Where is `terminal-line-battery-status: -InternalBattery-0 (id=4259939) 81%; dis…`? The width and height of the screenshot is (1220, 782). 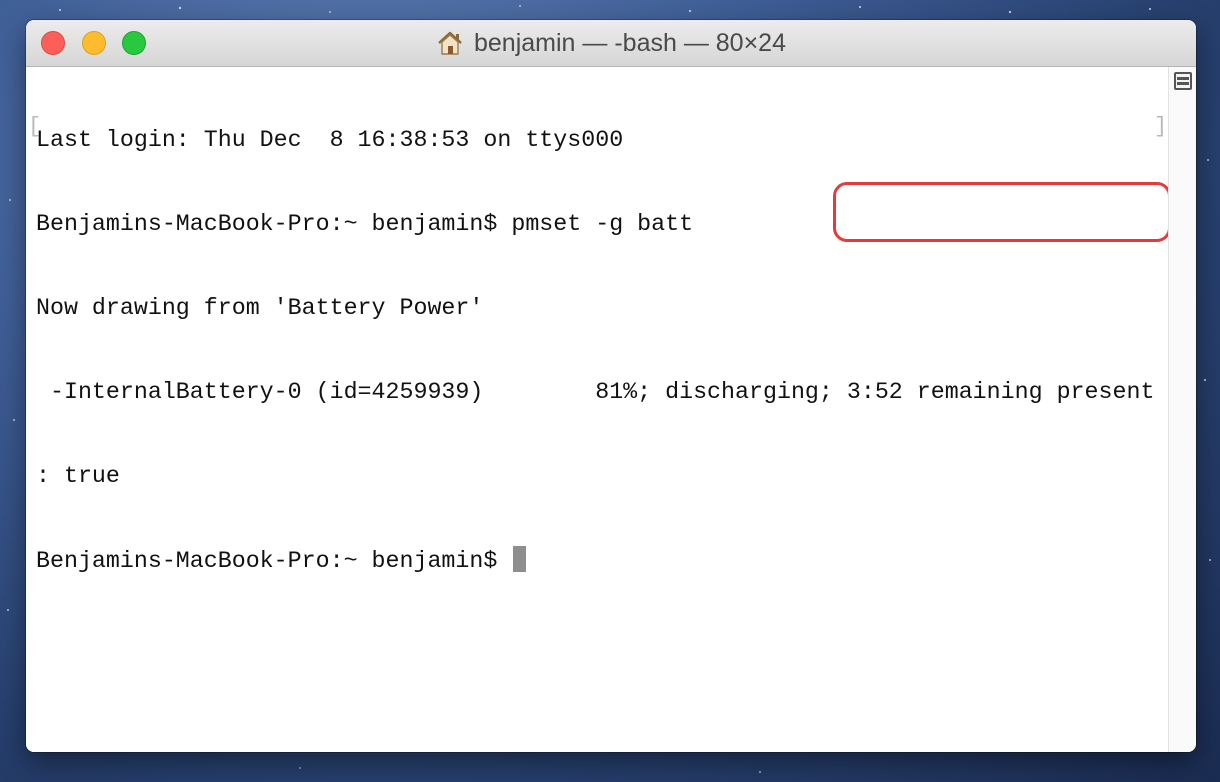 terminal-line-battery-status: -InternalBattery-0 (id=4259939) 81%; dis… is located at coordinates (595, 392).